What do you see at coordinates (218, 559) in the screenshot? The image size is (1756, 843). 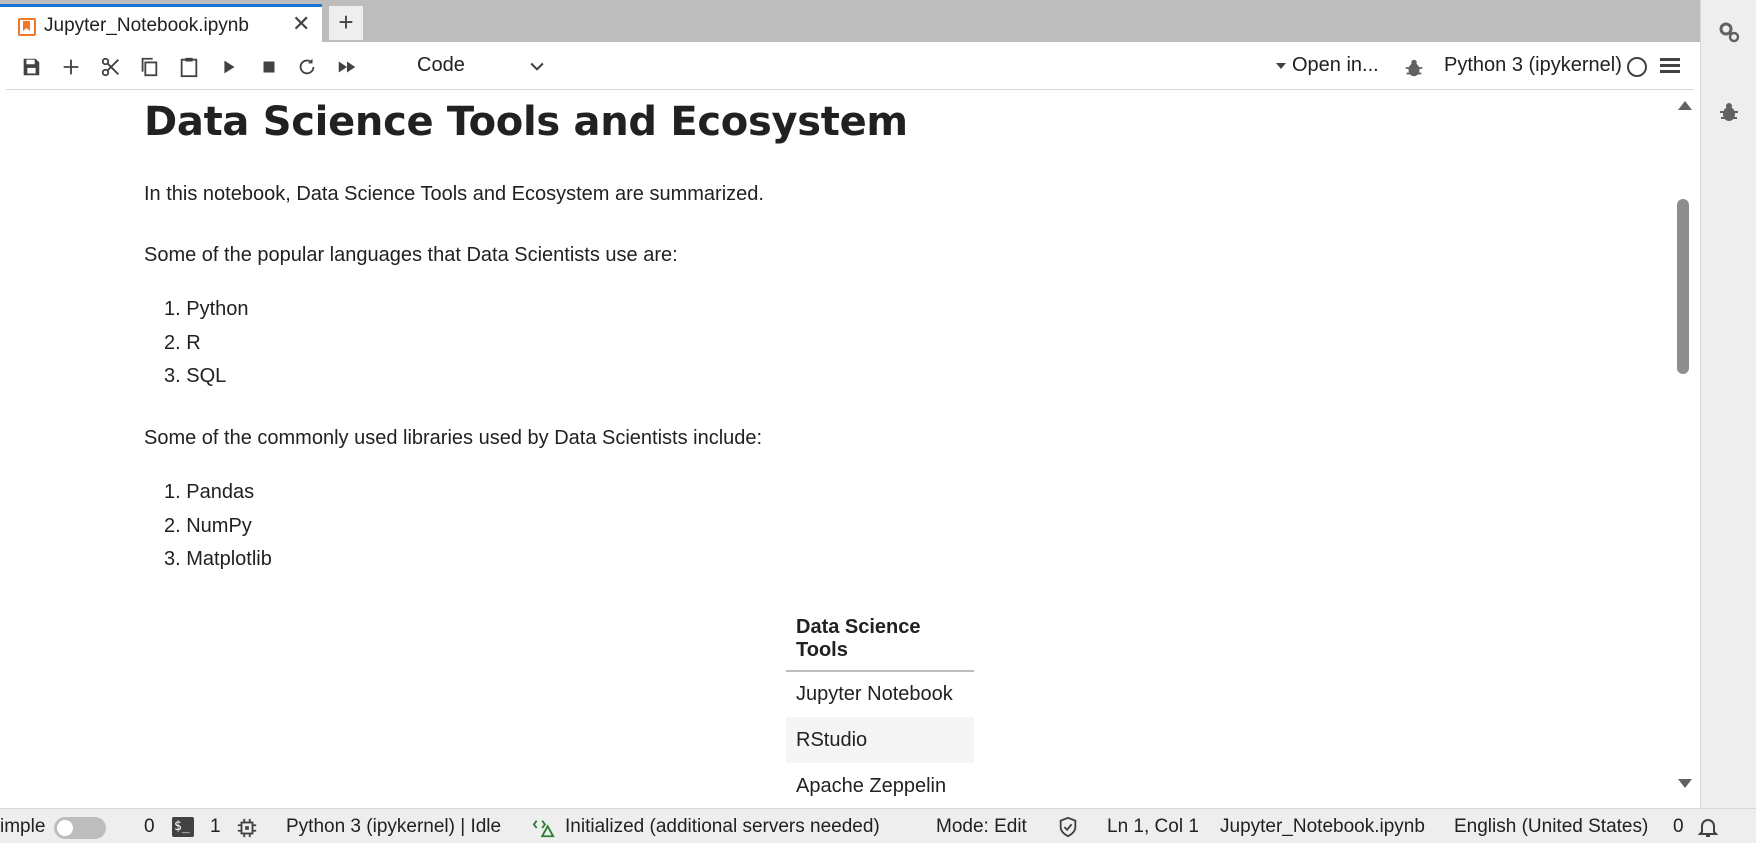 I see `list-item: 3. Matplotlib` at bounding box center [218, 559].